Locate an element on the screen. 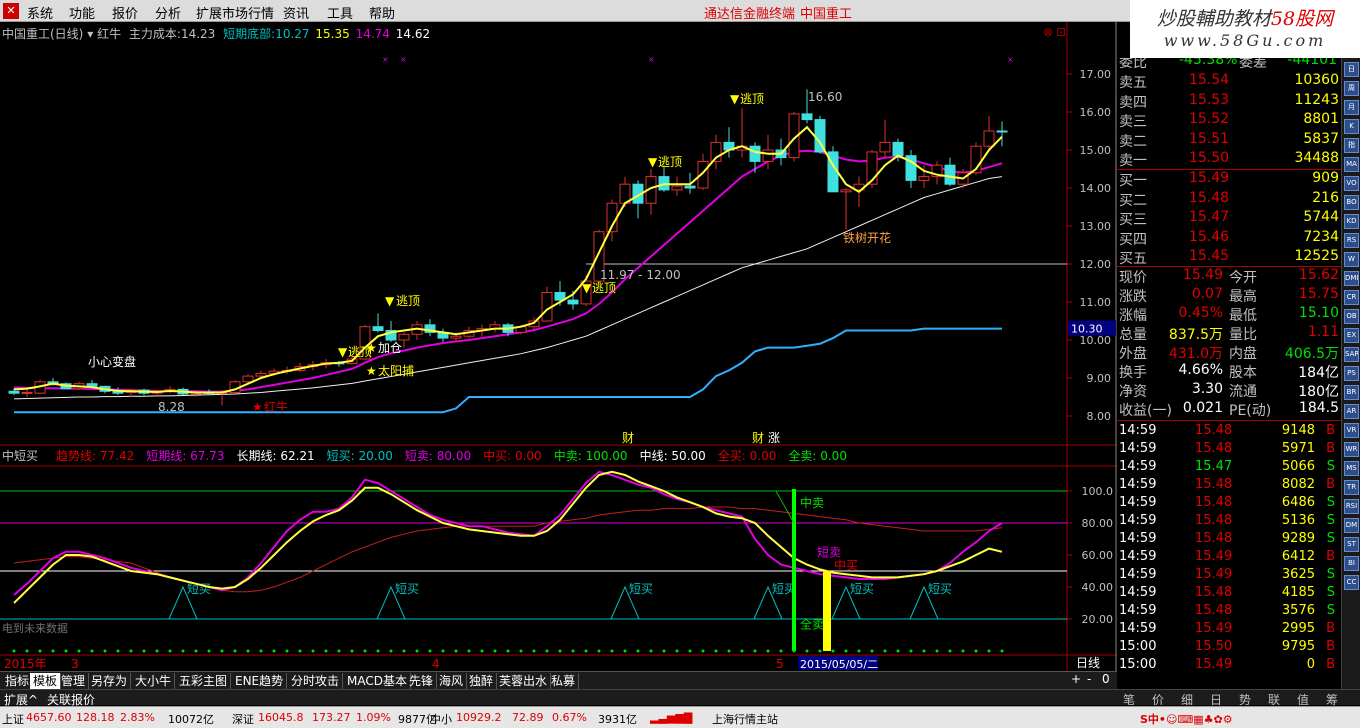  template-tab: 私募 is located at coordinates (564, 681).